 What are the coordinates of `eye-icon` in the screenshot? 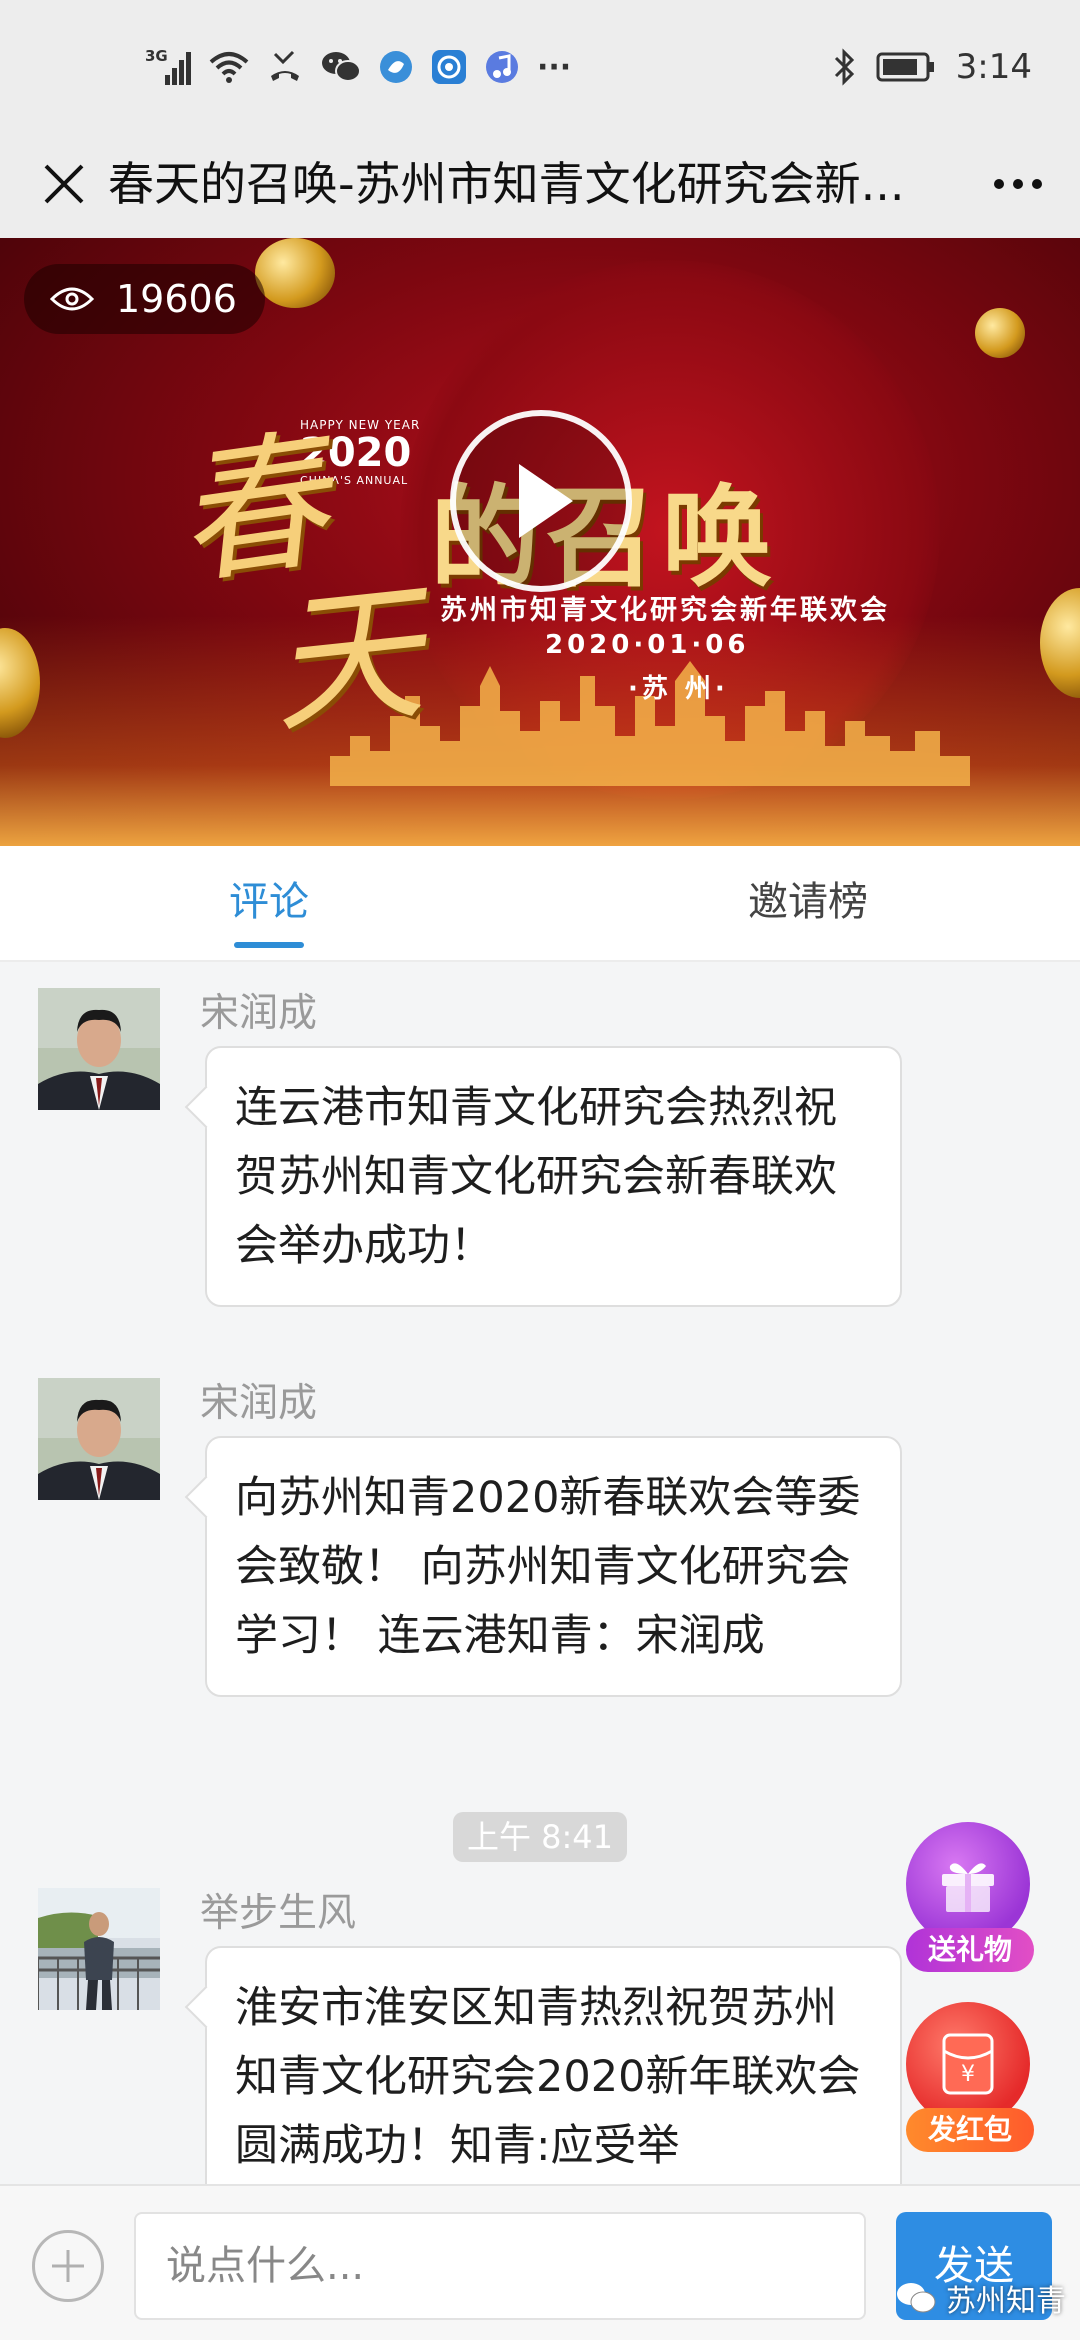 It's located at (72, 299).